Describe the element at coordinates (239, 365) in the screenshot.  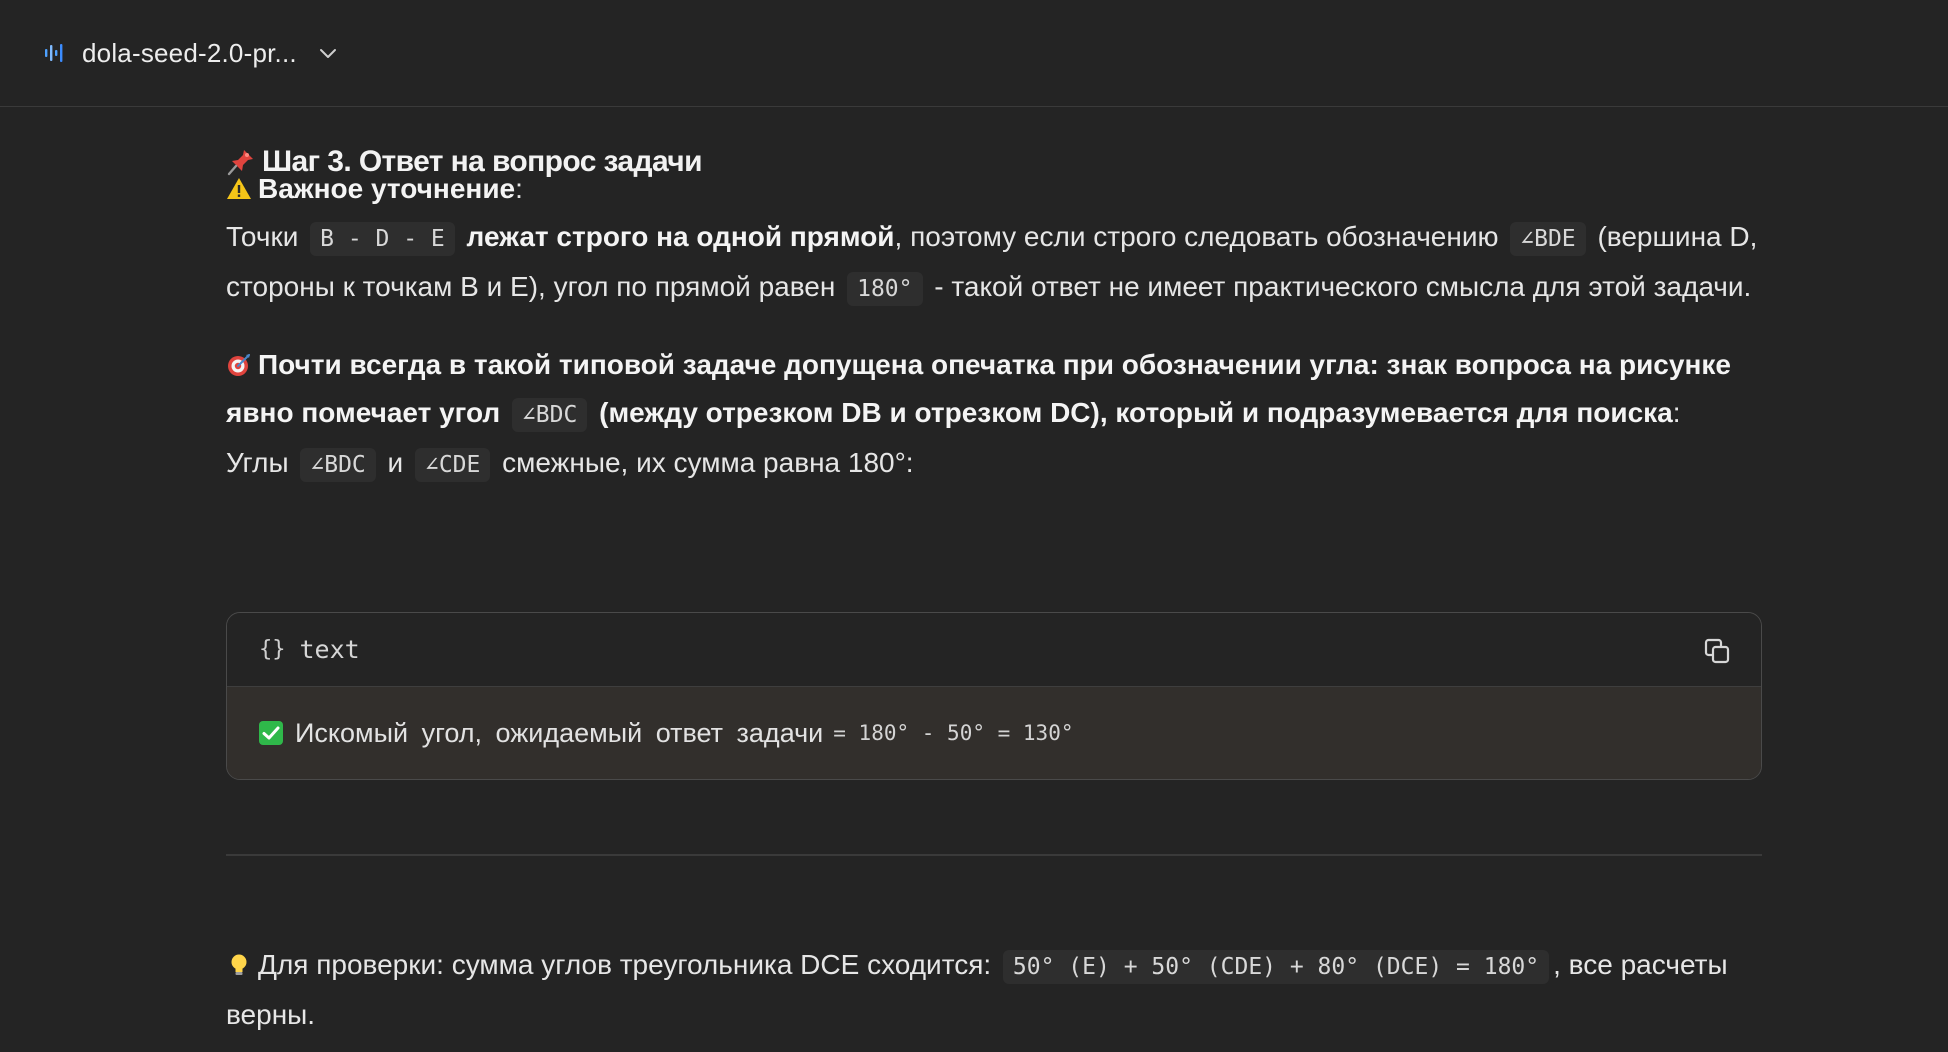
I see `target-icon` at that location.